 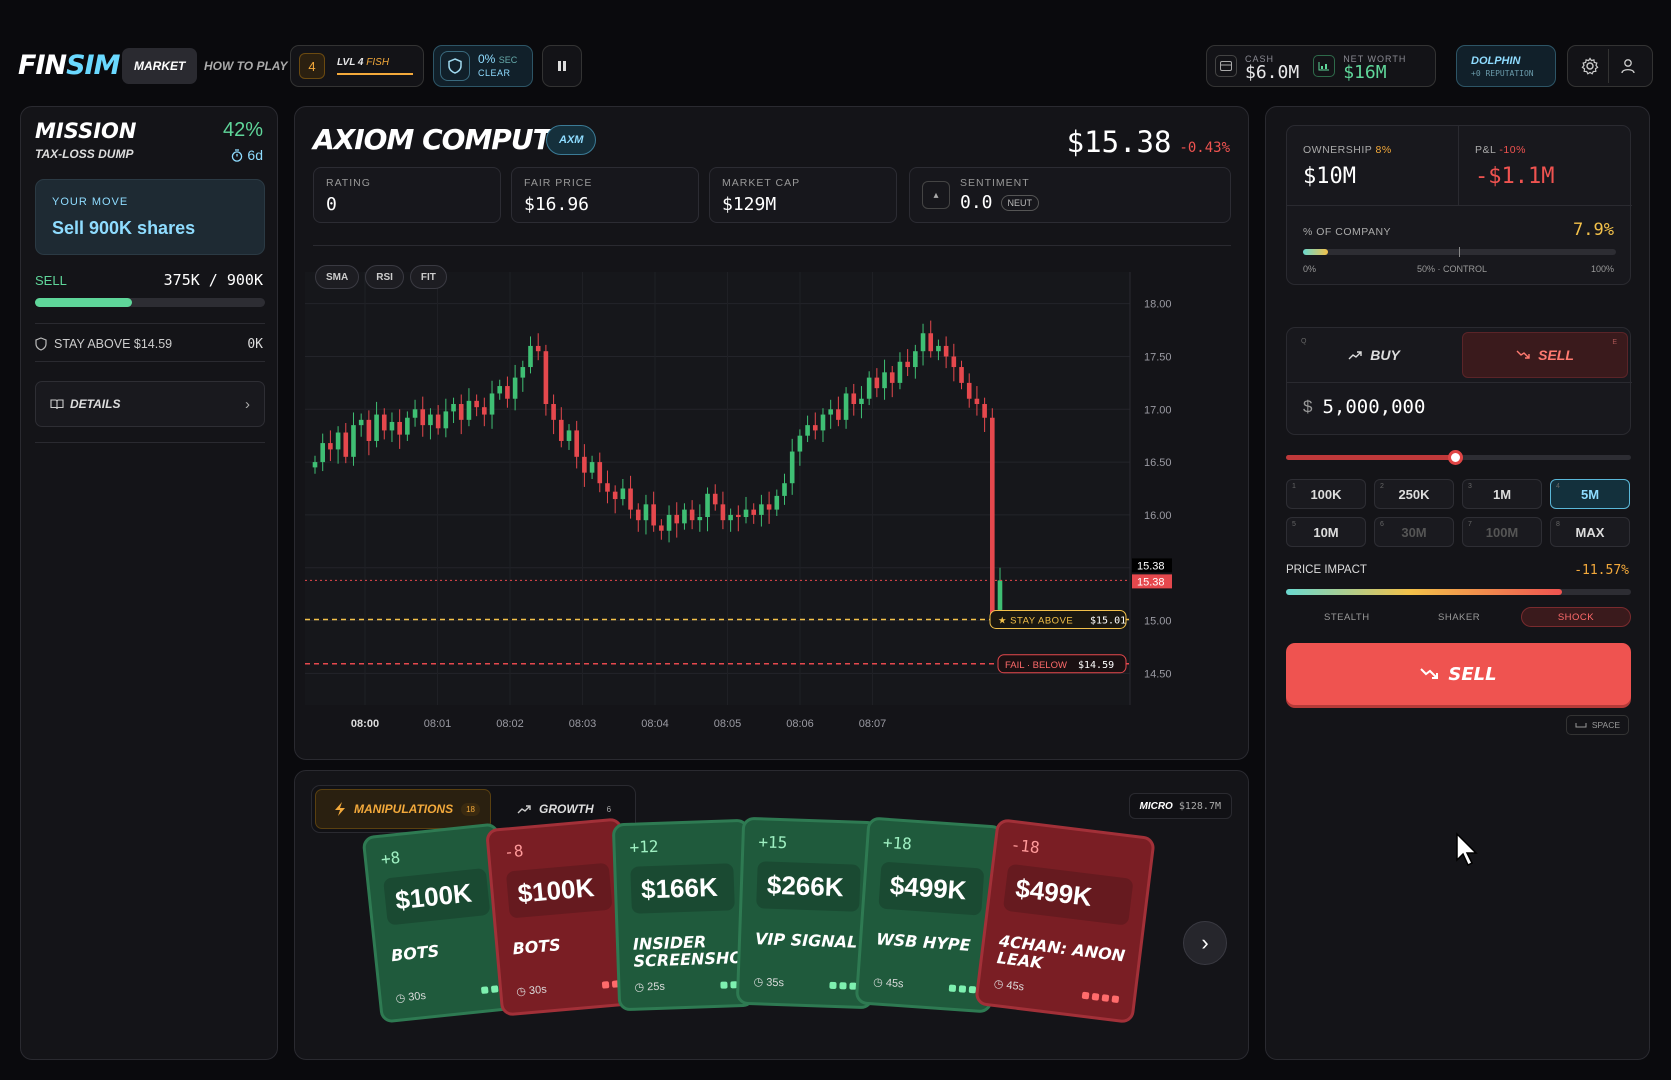 What do you see at coordinates (1414, 494) in the screenshot?
I see `amount-button-250k: 2 250K` at bounding box center [1414, 494].